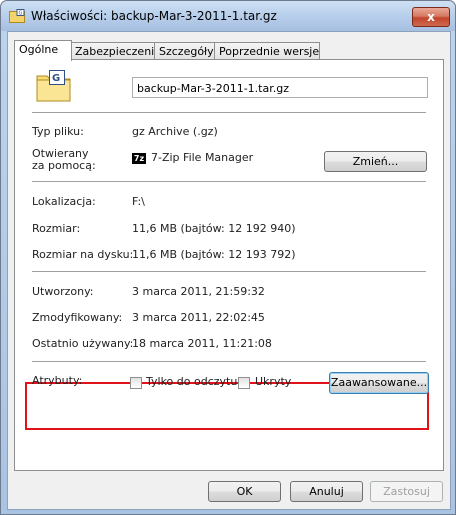 This screenshot has width=456, height=515. Describe the element at coordinates (138, 201) in the screenshot. I see `location-value: F:\` at that location.